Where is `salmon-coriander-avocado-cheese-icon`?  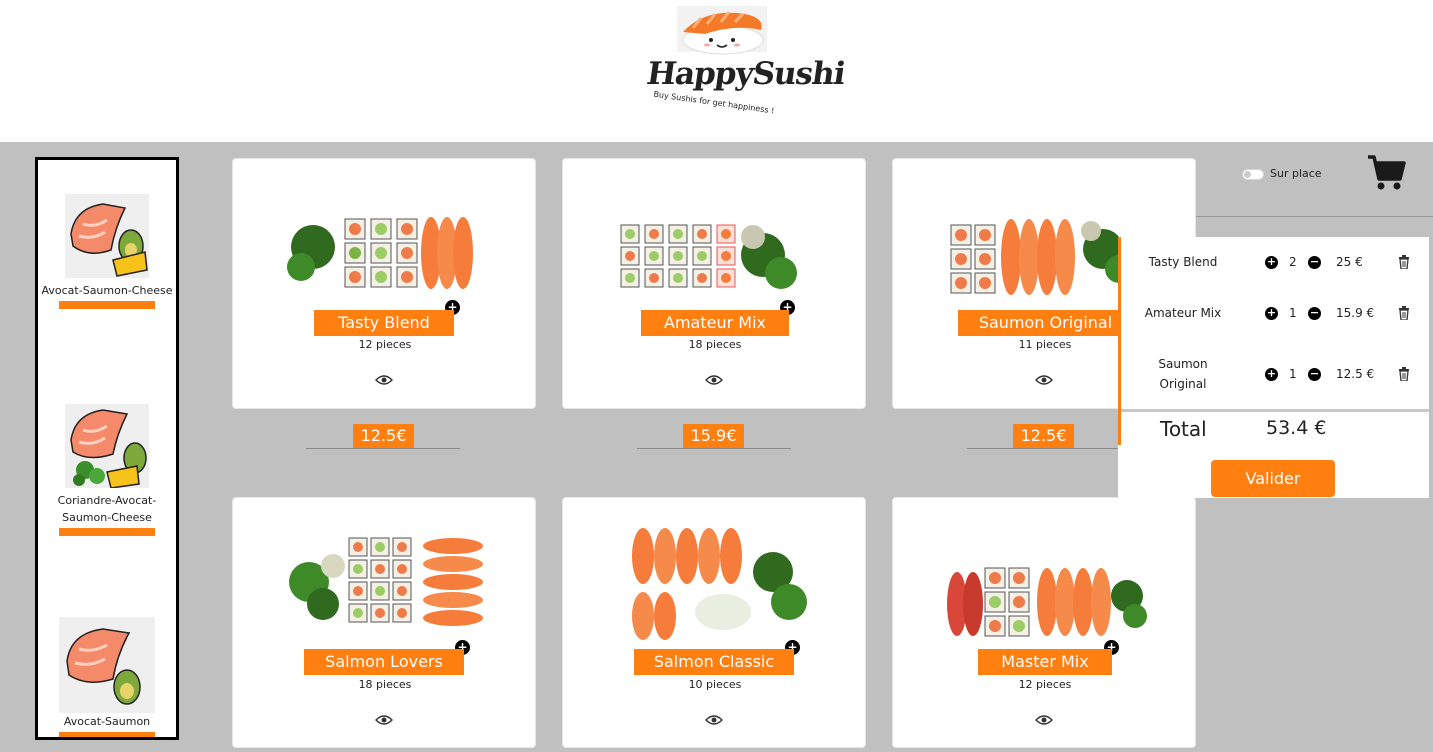 salmon-coriander-avocado-cheese-icon is located at coordinates (107, 446).